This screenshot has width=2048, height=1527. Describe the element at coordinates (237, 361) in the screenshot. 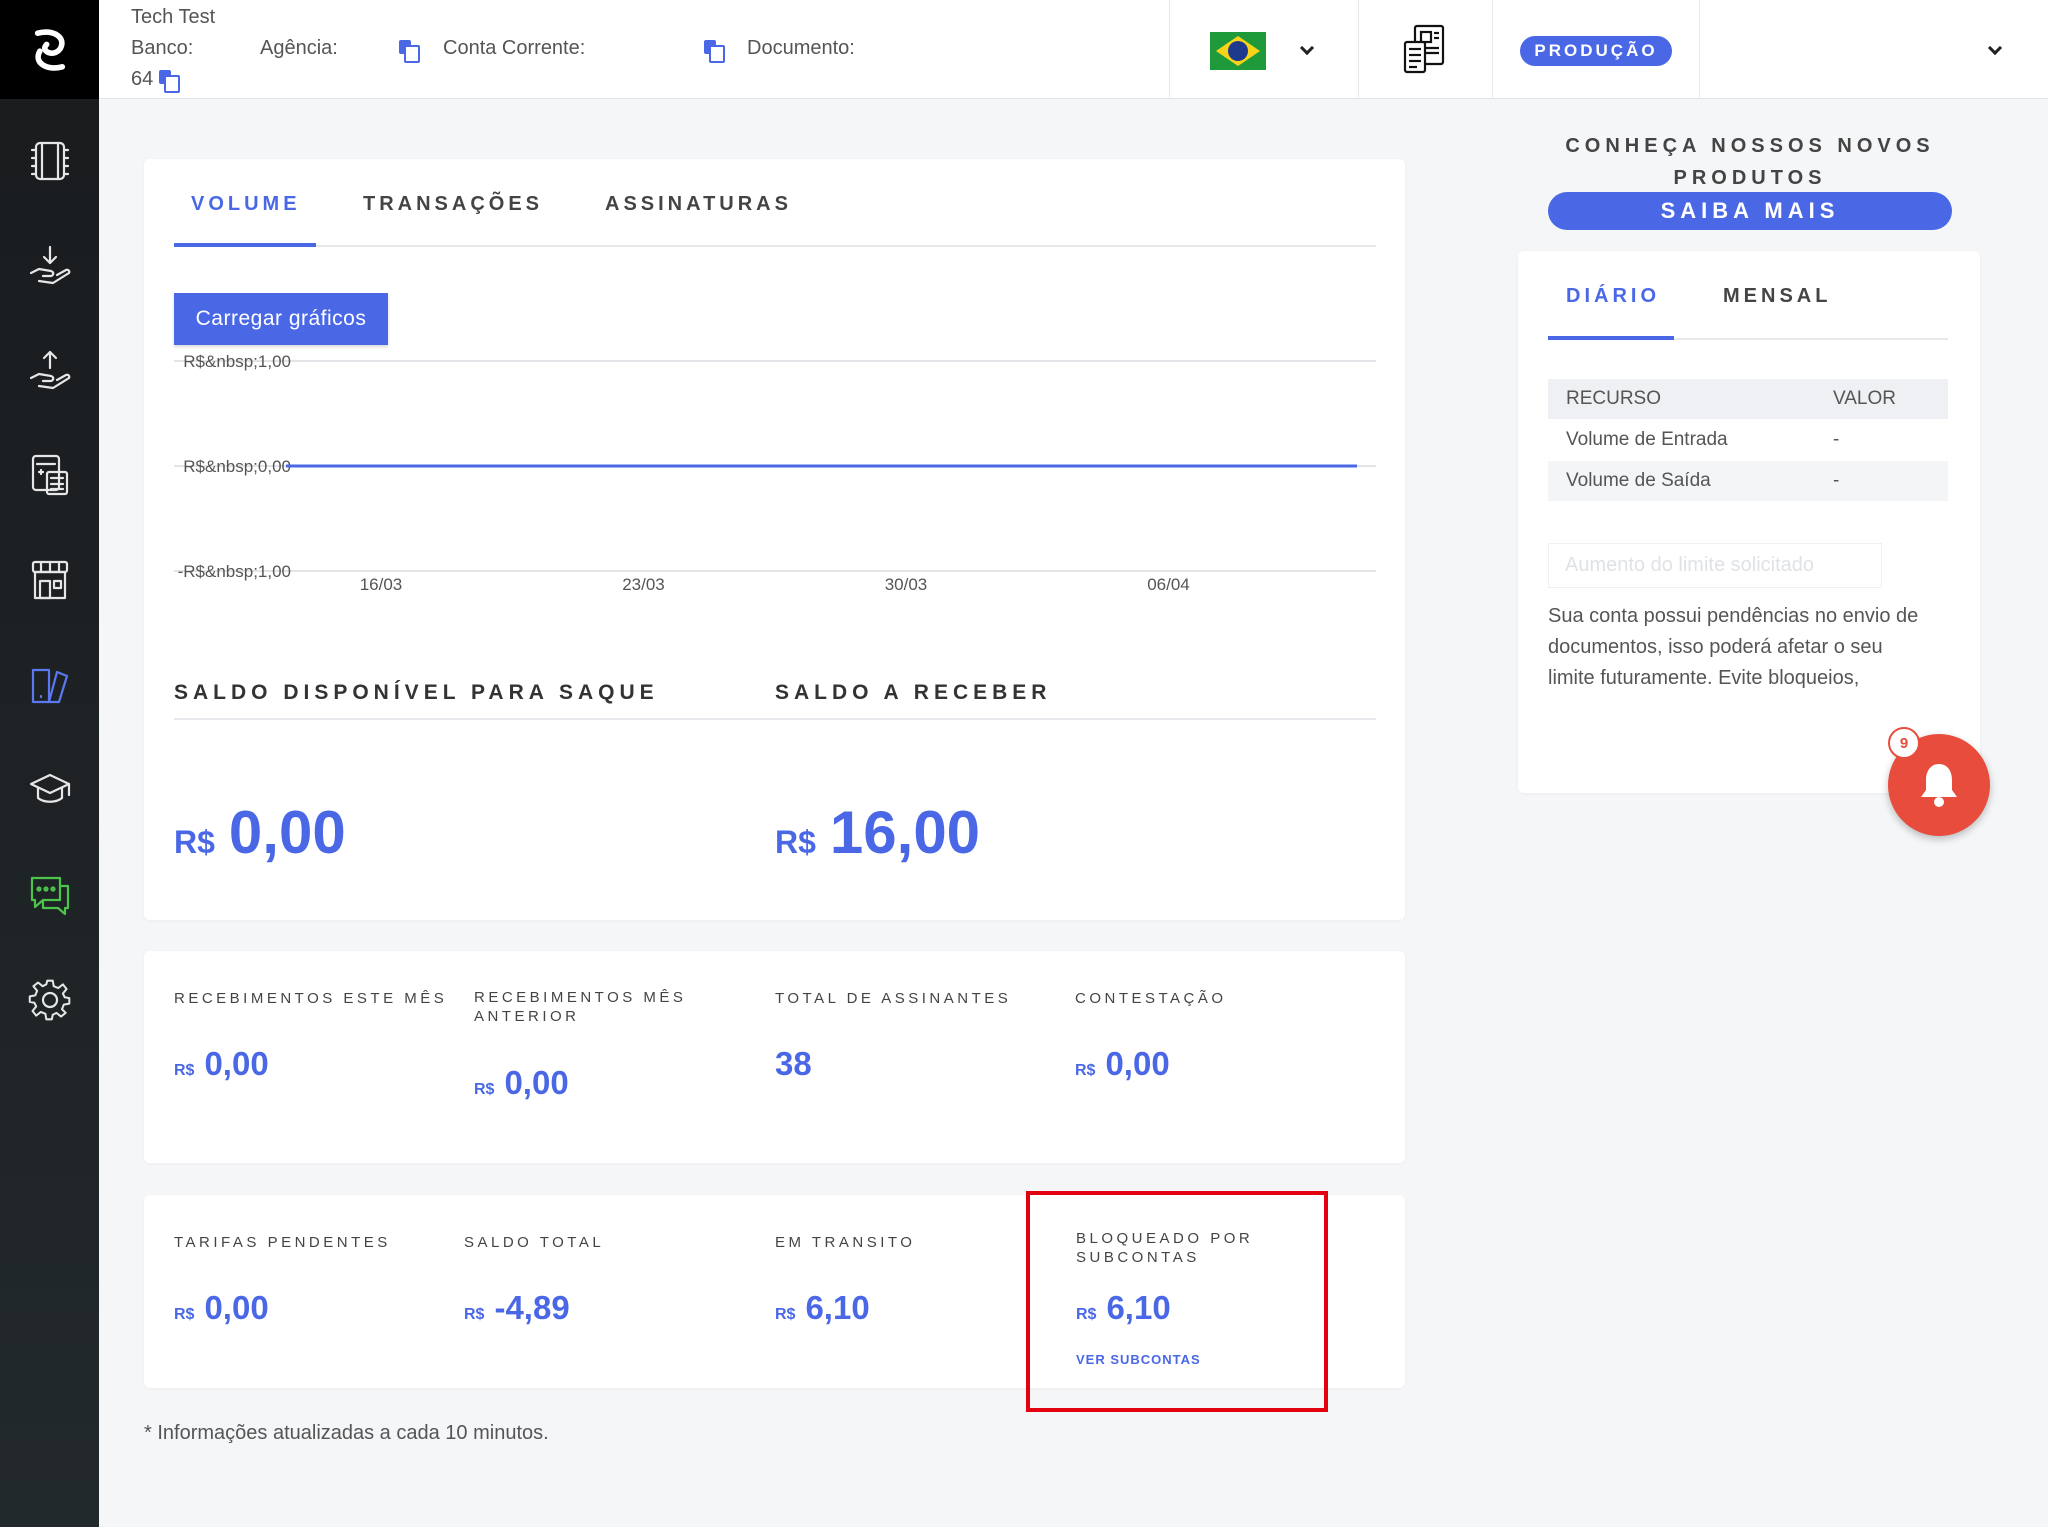

I see `y-tick-label: R$&nbsp;1,00` at that location.